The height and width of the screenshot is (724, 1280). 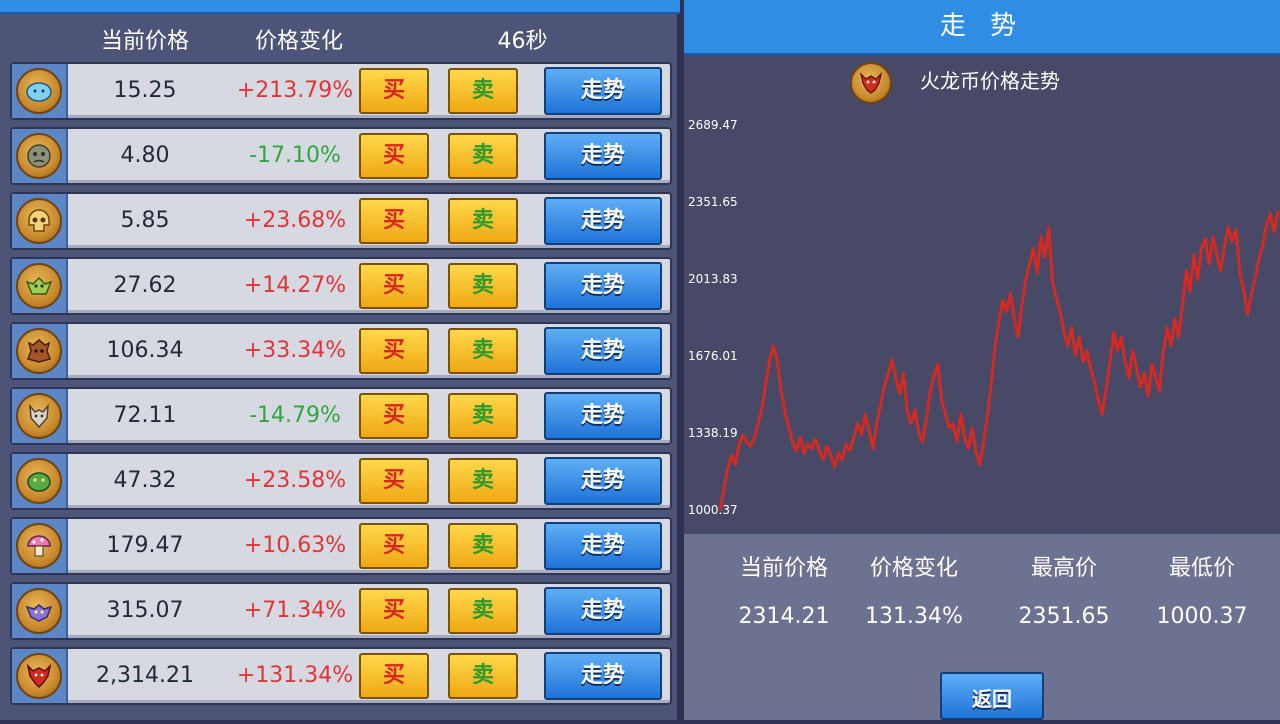 I want to click on coin-change: +14.27%, so click(x=295, y=285).